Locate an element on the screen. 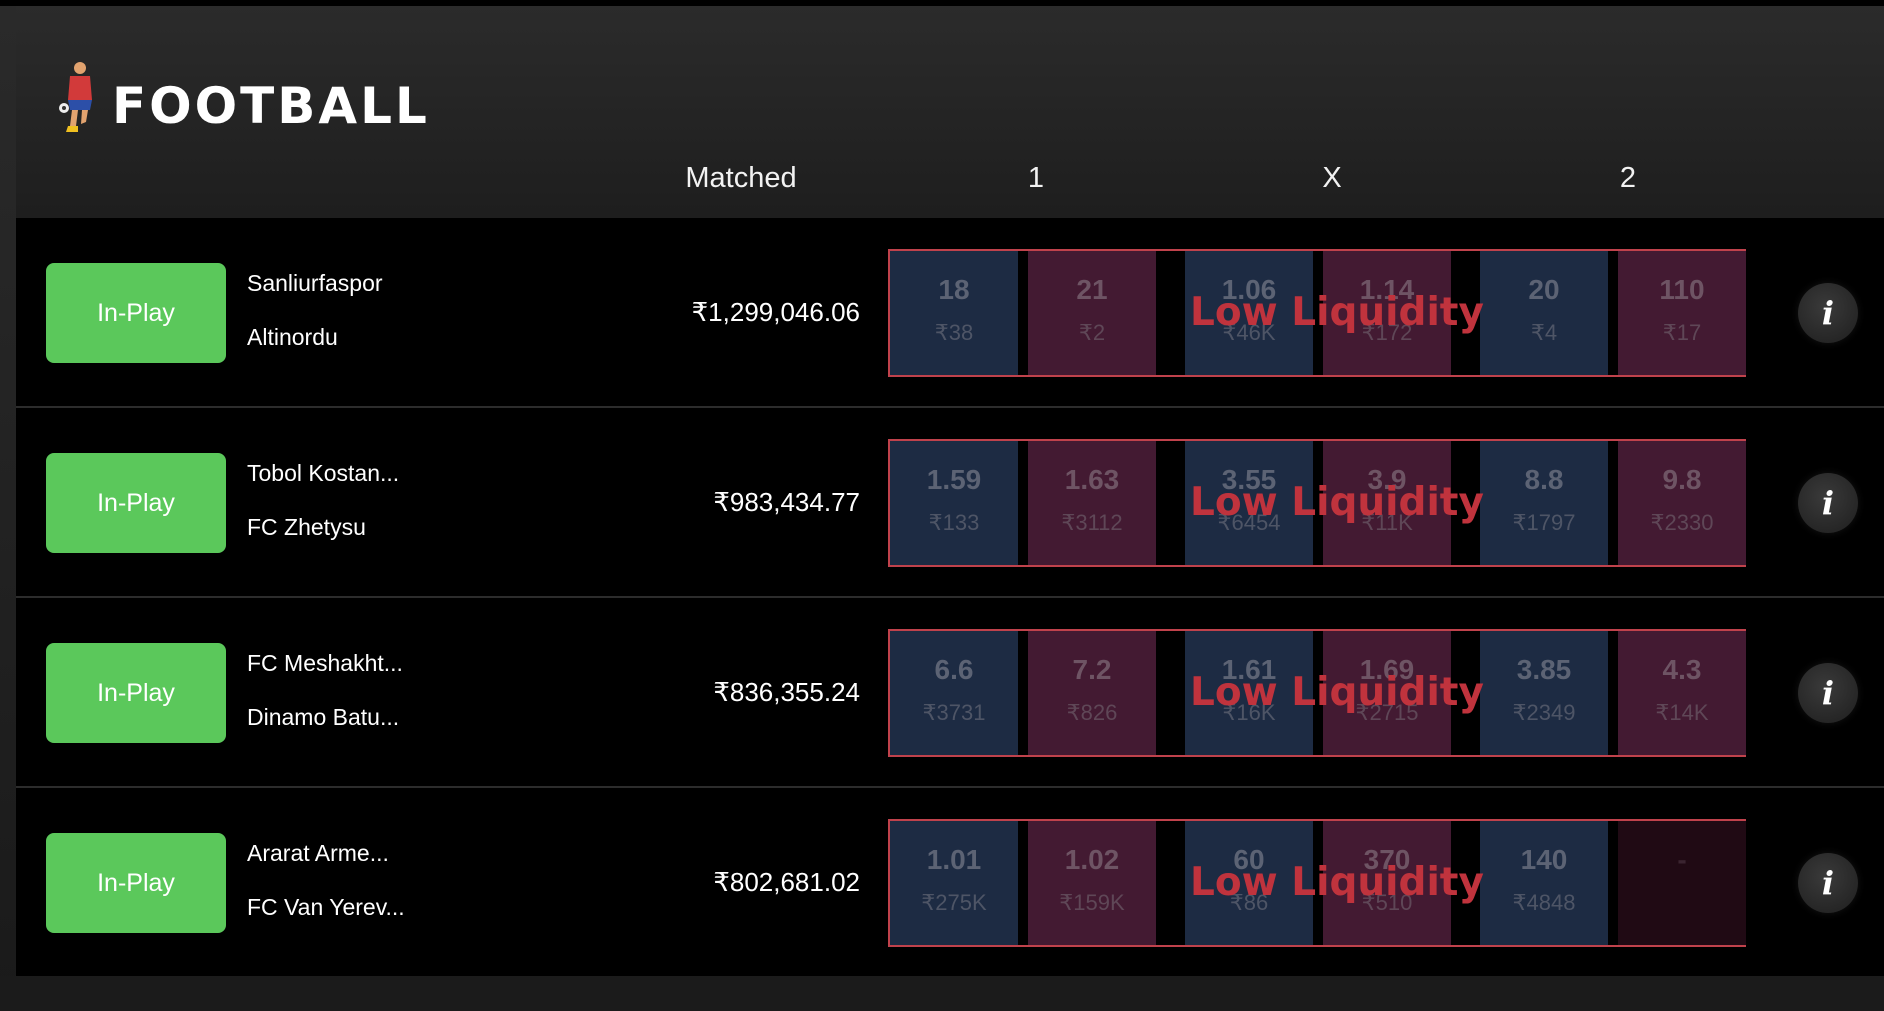  odds-size: ₹2 is located at coordinates (1092, 332).